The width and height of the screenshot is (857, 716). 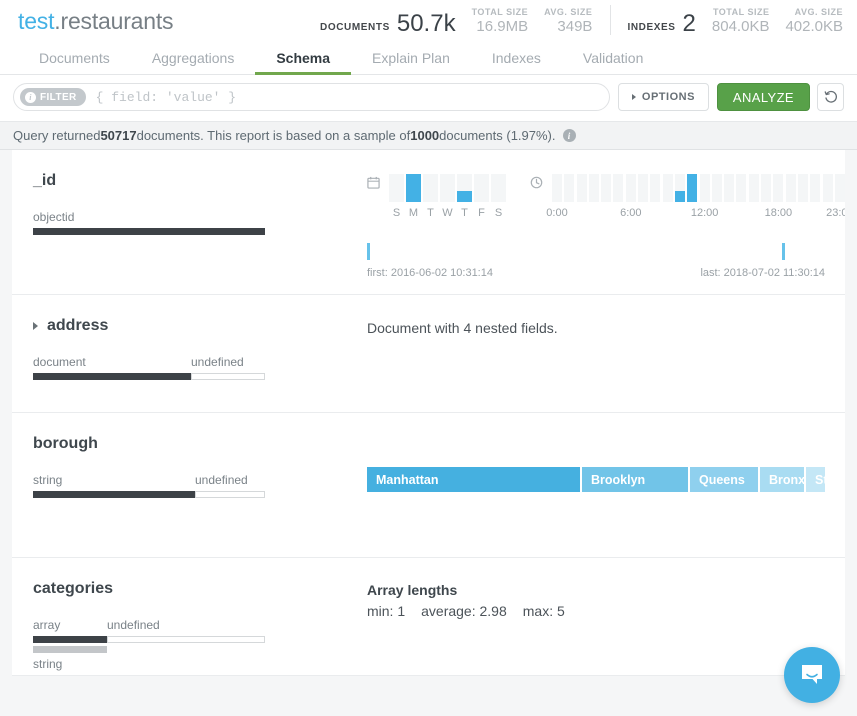 What do you see at coordinates (303, 58) in the screenshot?
I see `tab-schema: Schema` at bounding box center [303, 58].